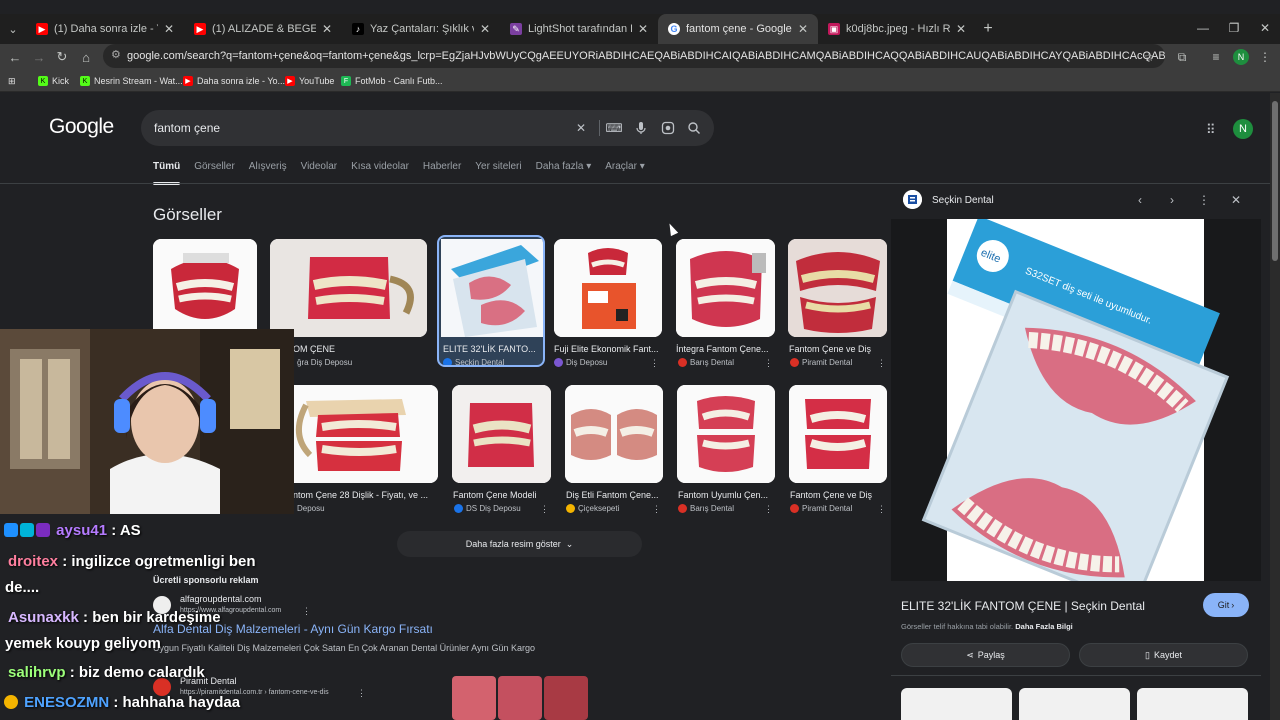 The height and width of the screenshot is (720, 1280). Describe the element at coordinates (1211, 130) in the screenshot. I see `google-apps-icon: ⠿` at that location.